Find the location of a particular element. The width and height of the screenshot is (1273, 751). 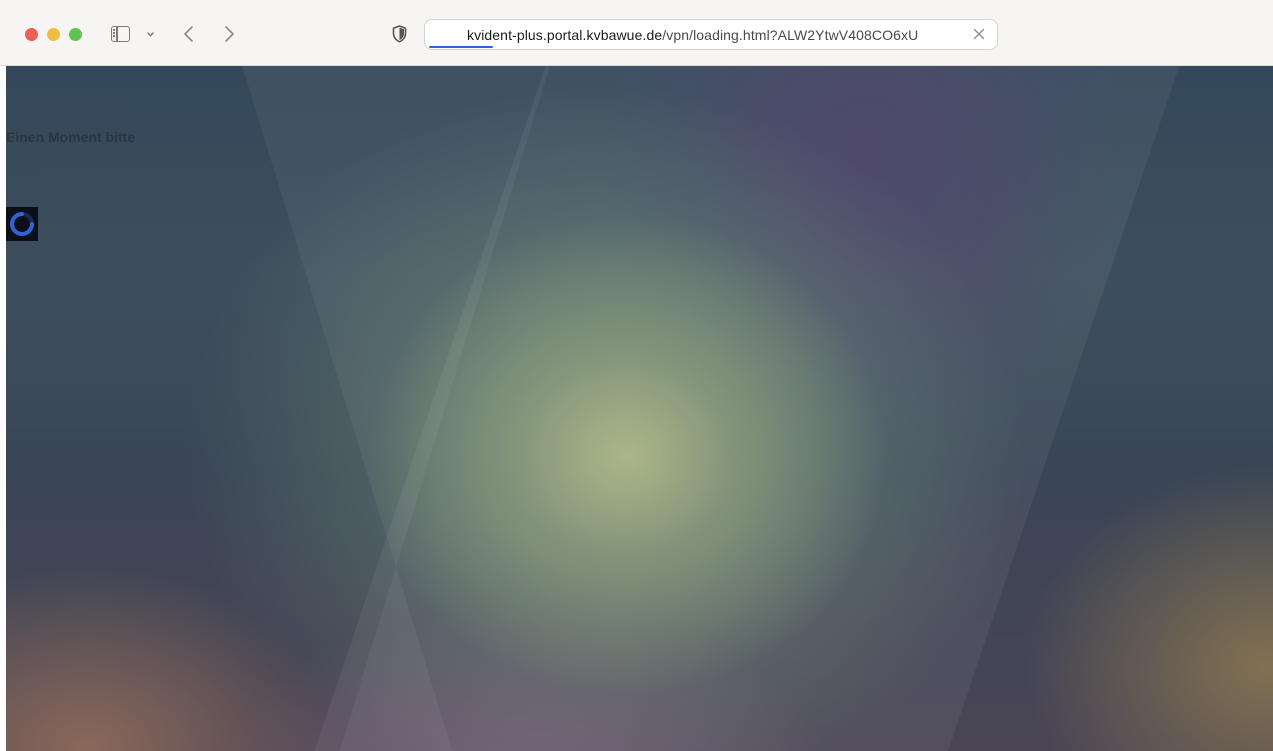

maximize-window-button is located at coordinates (75, 34).